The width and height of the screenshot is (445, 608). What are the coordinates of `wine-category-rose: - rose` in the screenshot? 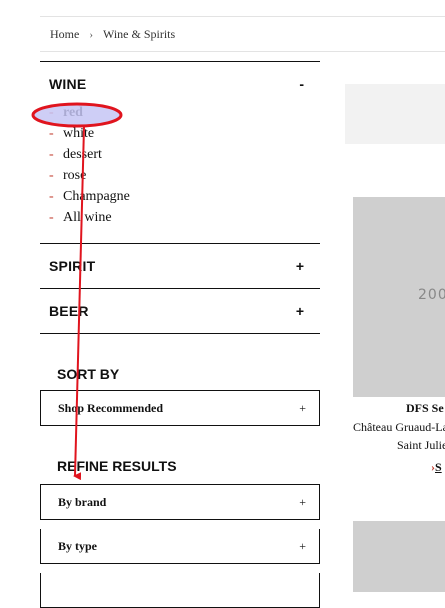 It's located at (184, 175).